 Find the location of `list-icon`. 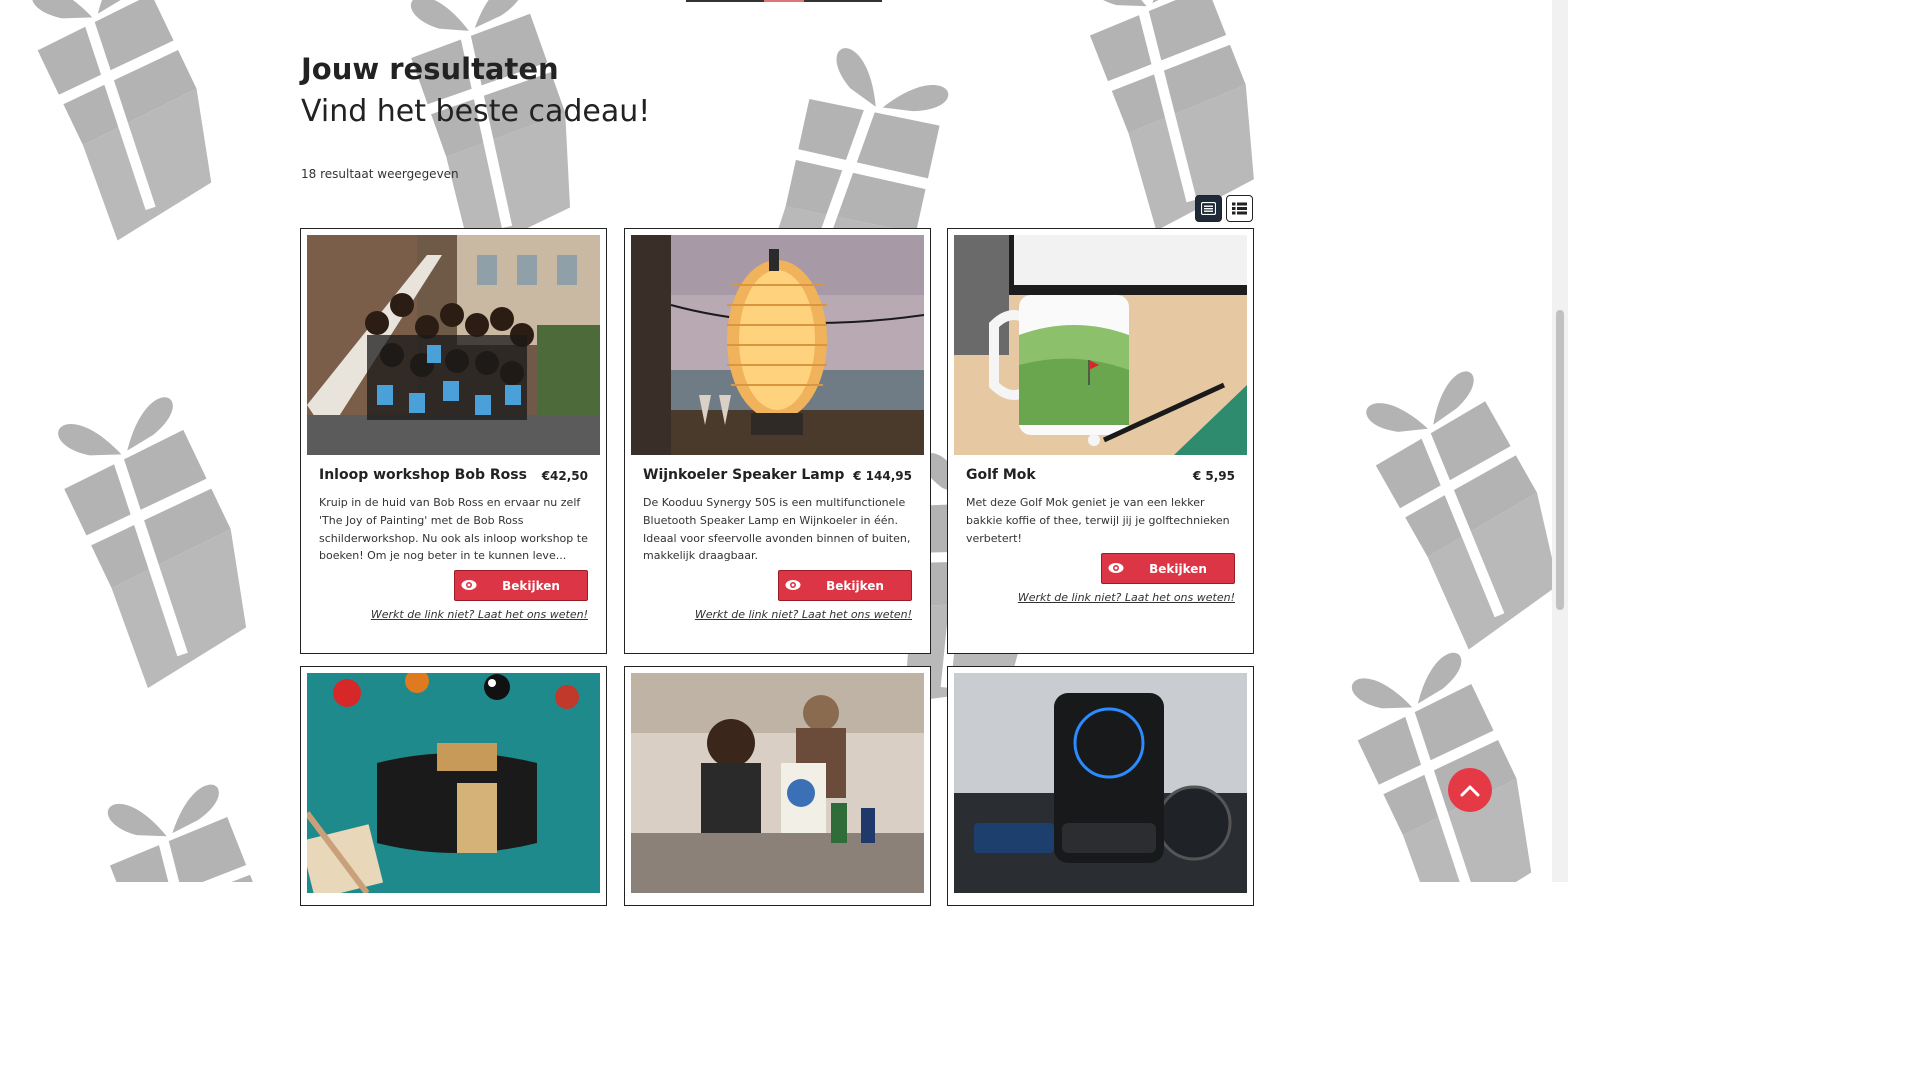

list-icon is located at coordinates (1239, 208).